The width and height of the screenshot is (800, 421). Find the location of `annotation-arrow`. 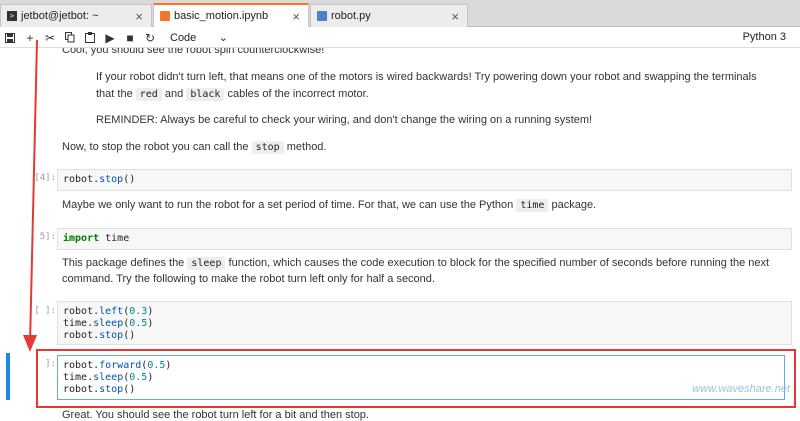

annotation-arrow is located at coordinates (30, 195).